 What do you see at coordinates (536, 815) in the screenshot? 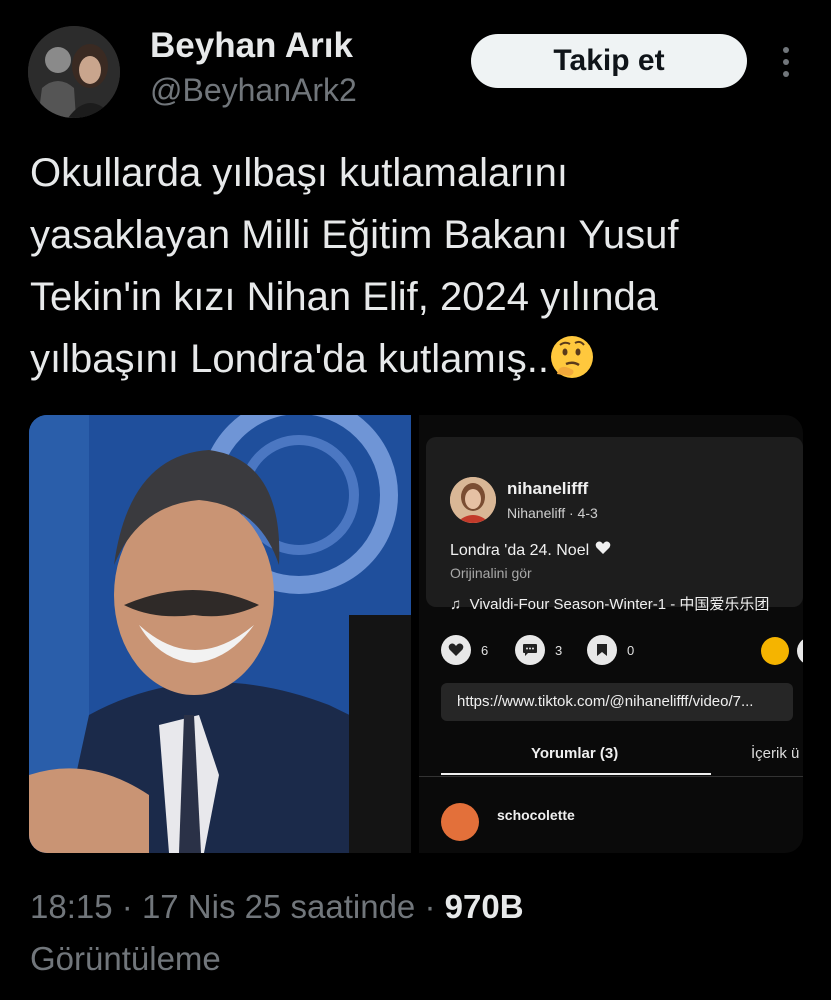
I see `commenter-name: schocolette` at bounding box center [536, 815].